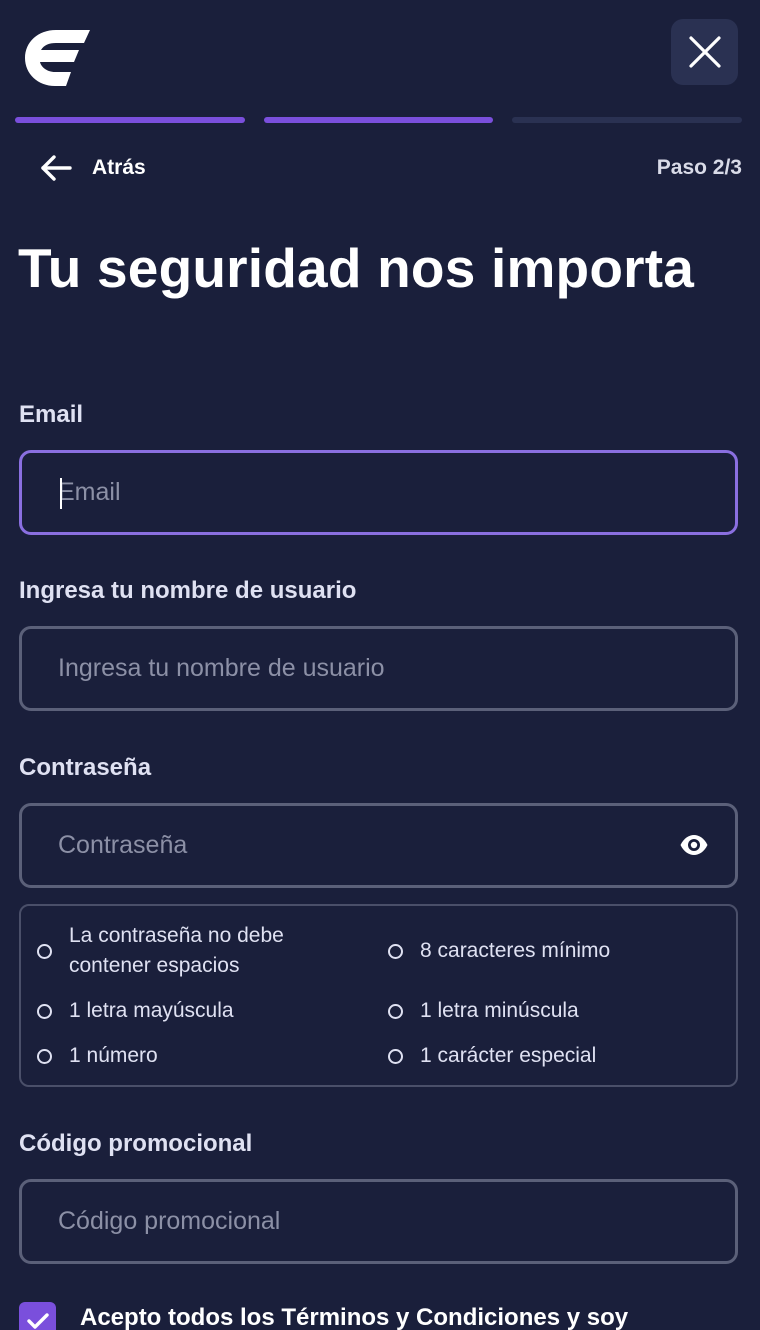 This screenshot has width=760, height=1330. I want to click on close-button, so click(704, 52).